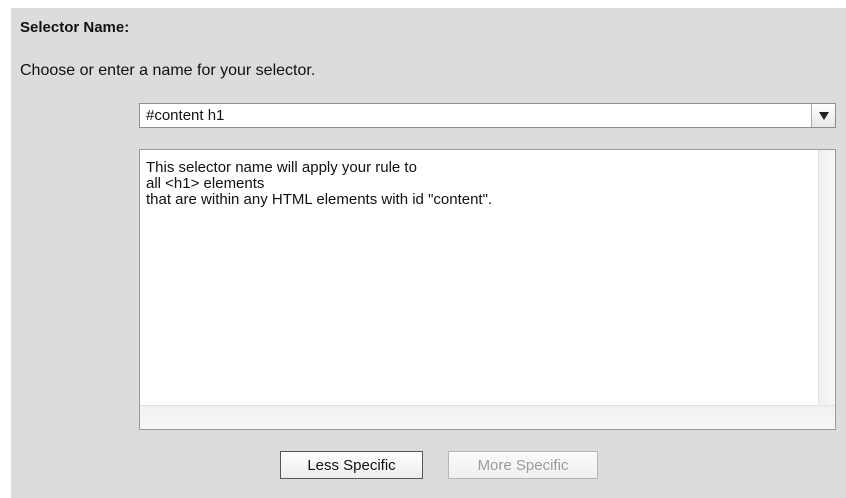 The height and width of the screenshot is (498, 846). I want to click on triangle-down-icon, so click(823, 115).